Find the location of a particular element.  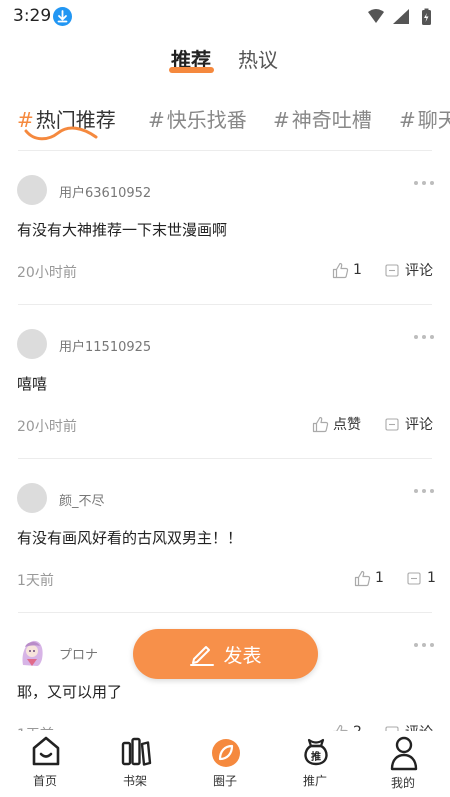

status-time: 3:29 is located at coordinates (32, 16).